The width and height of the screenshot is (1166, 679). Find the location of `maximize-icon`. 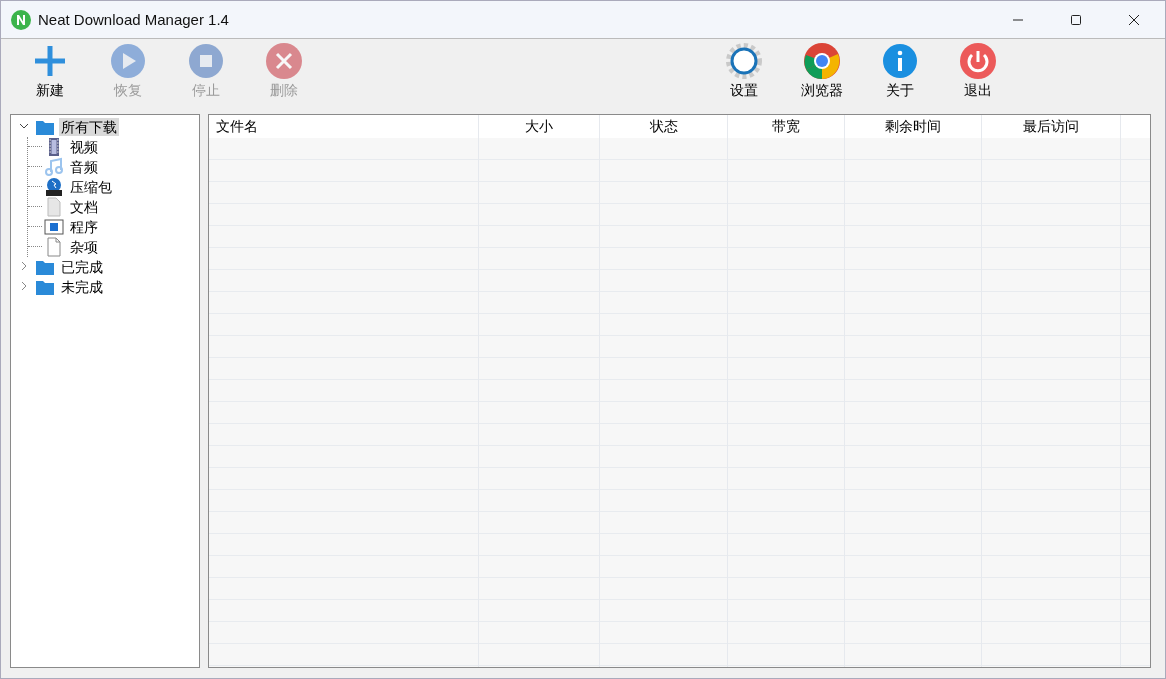

maximize-icon is located at coordinates (1076, 19).